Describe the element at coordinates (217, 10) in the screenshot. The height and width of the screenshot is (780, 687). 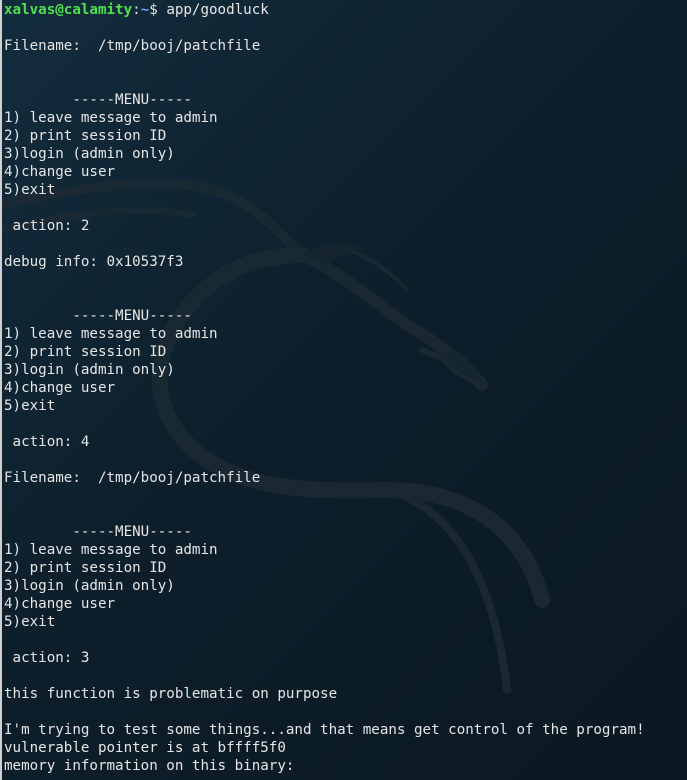
I see `prompt-command: app/goodluck` at that location.